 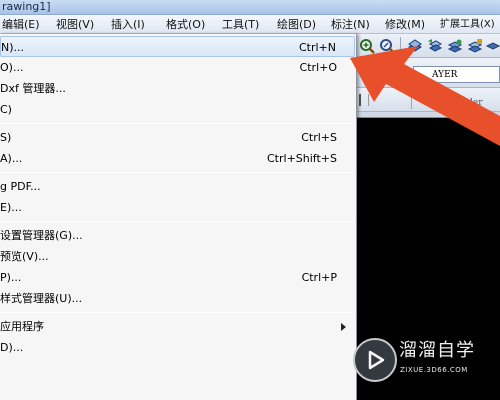 What do you see at coordinates (177, 46) in the screenshot?
I see `menu-item-new: N)... Ctrl+N` at bounding box center [177, 46].